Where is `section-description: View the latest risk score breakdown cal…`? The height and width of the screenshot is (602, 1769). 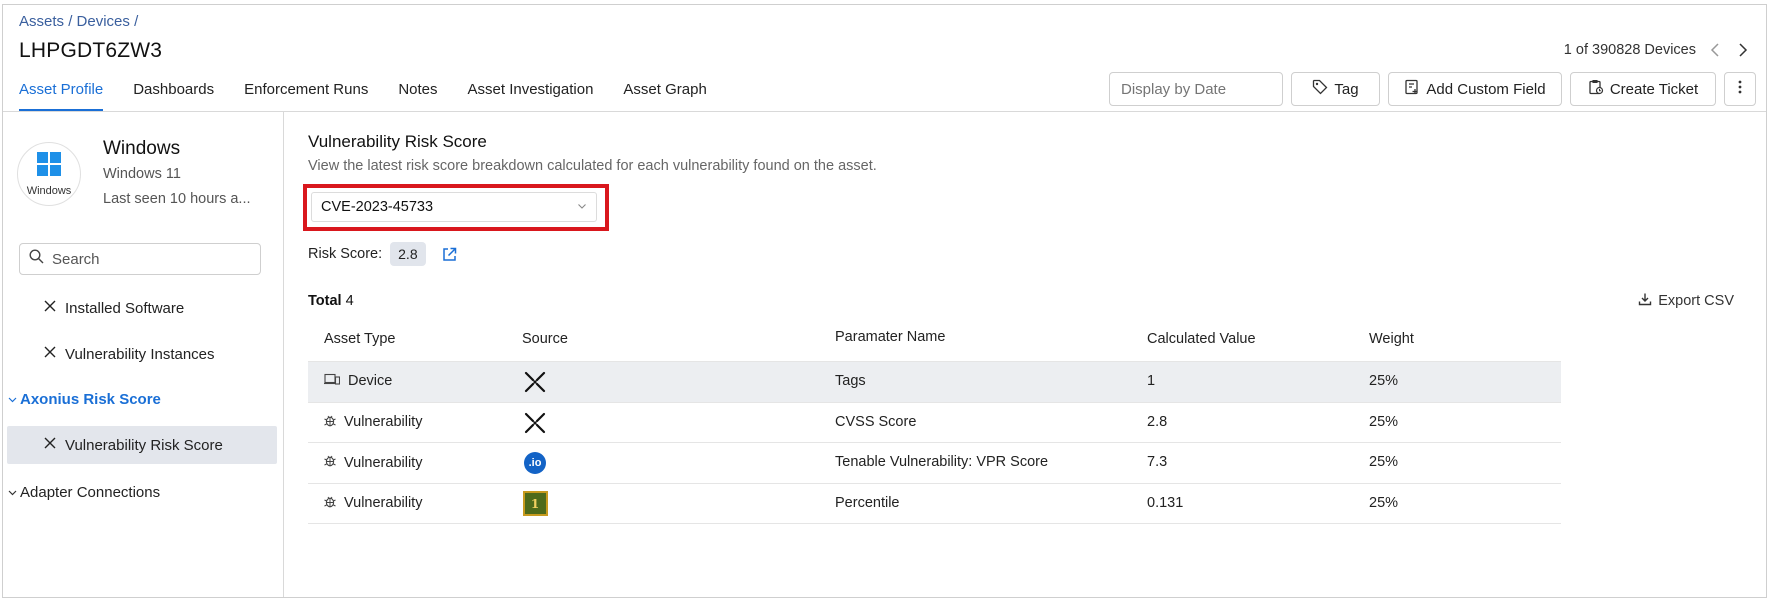
section-description: View the latest risk score breakdown cal… is located at coordinates (592, 166).